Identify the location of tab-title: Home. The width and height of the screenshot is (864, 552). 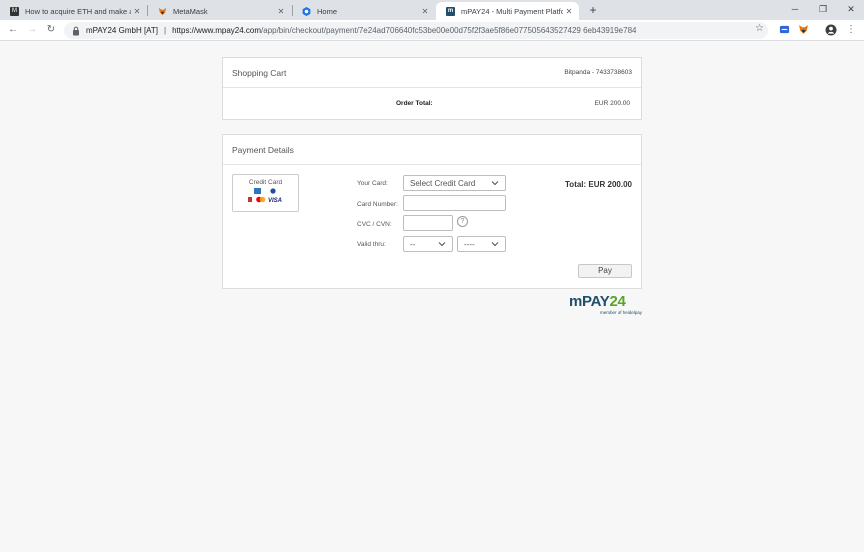
(327, 11).